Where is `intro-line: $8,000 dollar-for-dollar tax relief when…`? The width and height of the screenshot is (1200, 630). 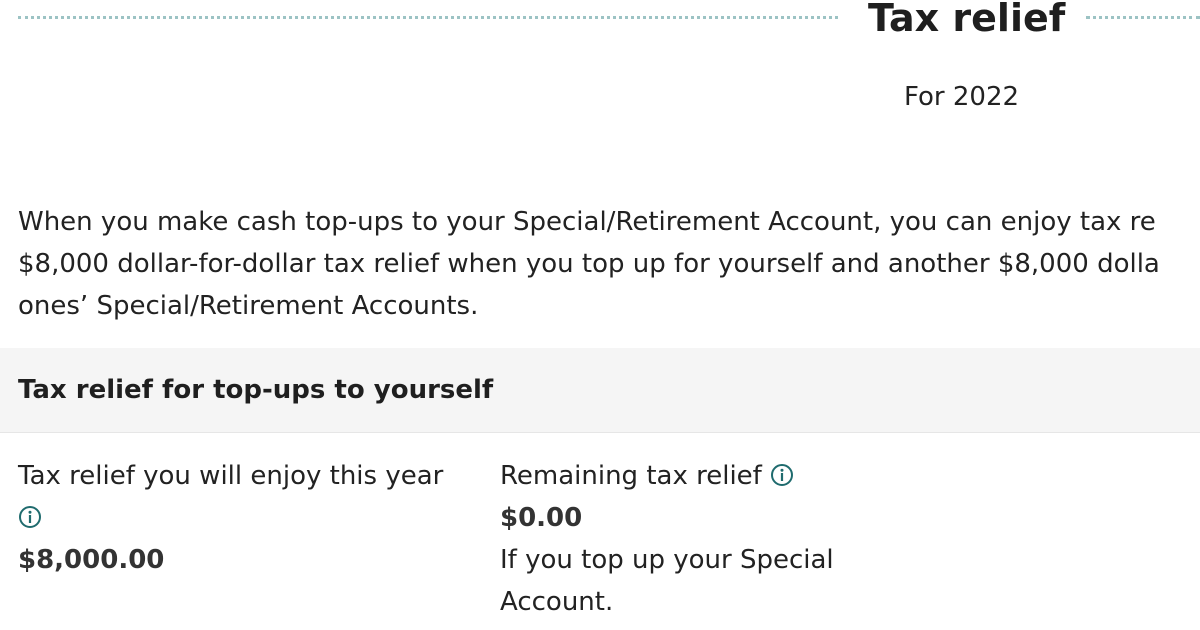 intro-line: $8,000 dollar-for-dollar tax relief when… is located at coordinates (589, 264).